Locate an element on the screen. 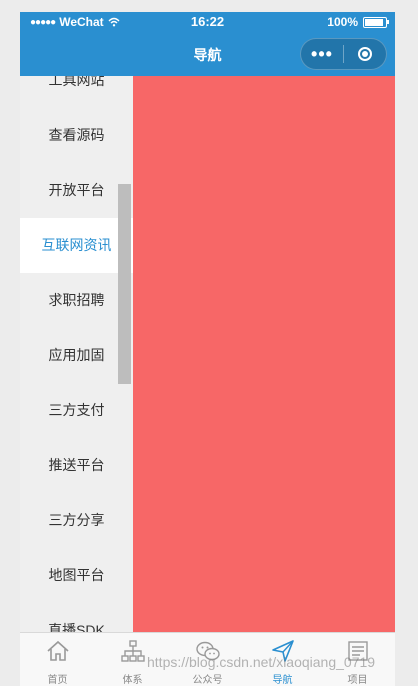 The image size is (418, 686). sidebar-item: 直播SDK is located at coordinates (76, 617).